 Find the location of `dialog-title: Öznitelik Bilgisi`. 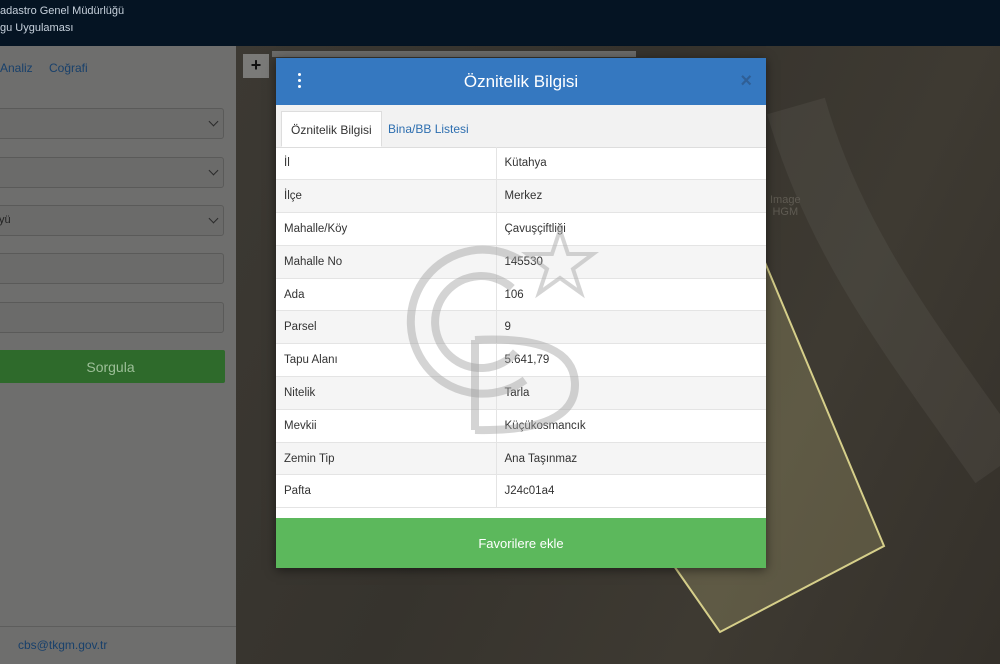

dialog-title: Öznitelik Bilgisi is located at coordinates (521, 81).